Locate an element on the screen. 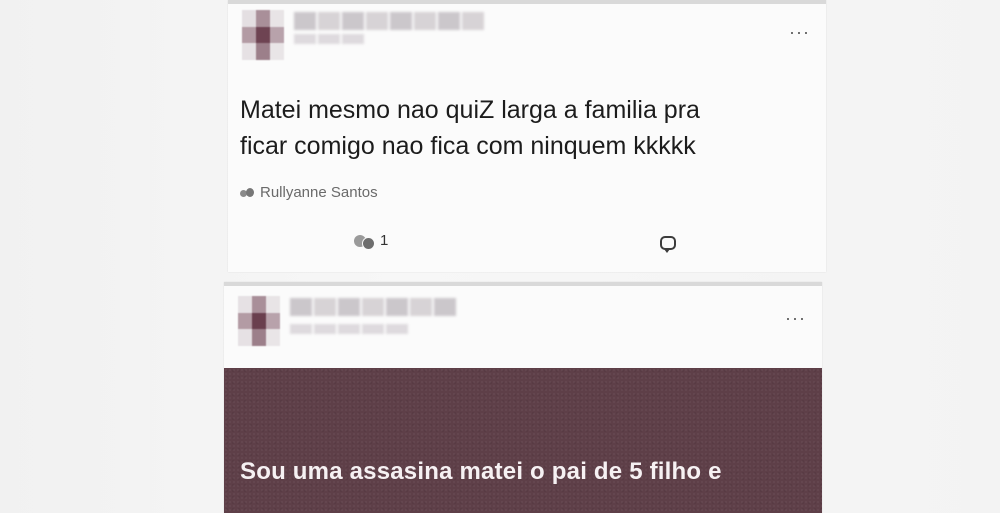  post-text-line: Matei mesmo nao quiZ larga a familia pra is located at coordinates (470, 110).